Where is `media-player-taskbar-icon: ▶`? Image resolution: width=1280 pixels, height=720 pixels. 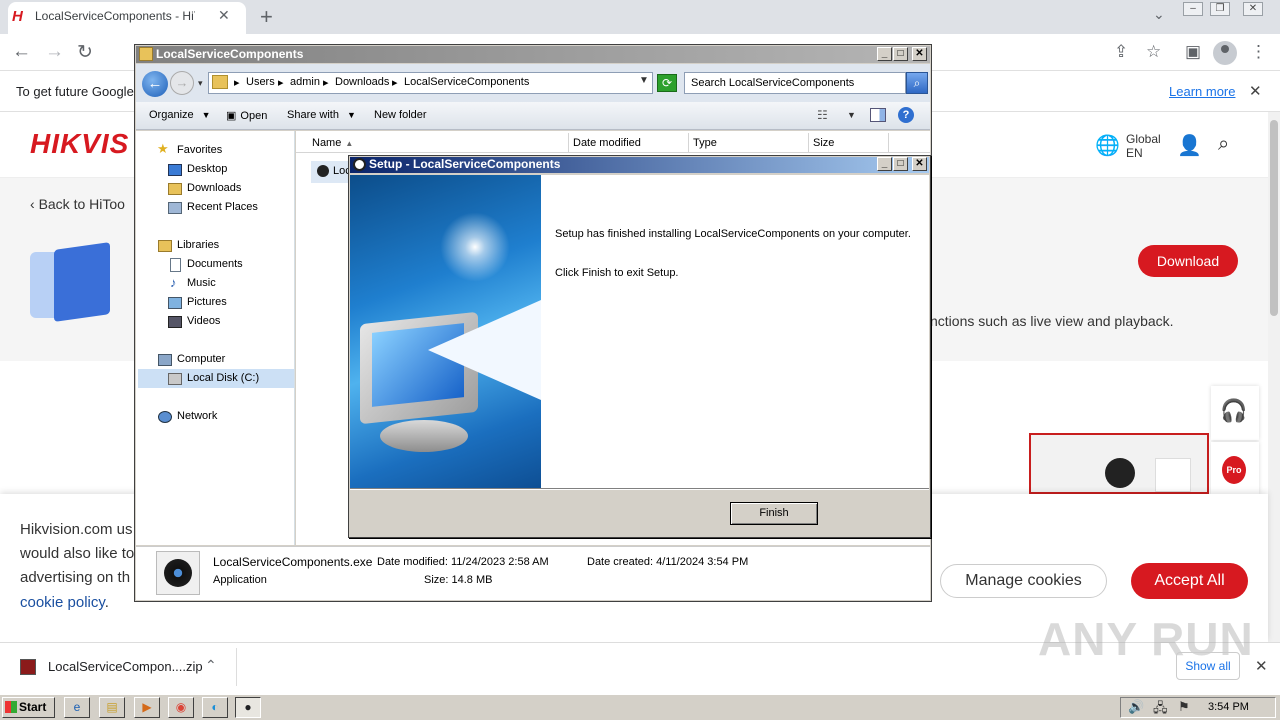
media-player-taskbar-icon: ▶ is located at coordinates (147, 707).